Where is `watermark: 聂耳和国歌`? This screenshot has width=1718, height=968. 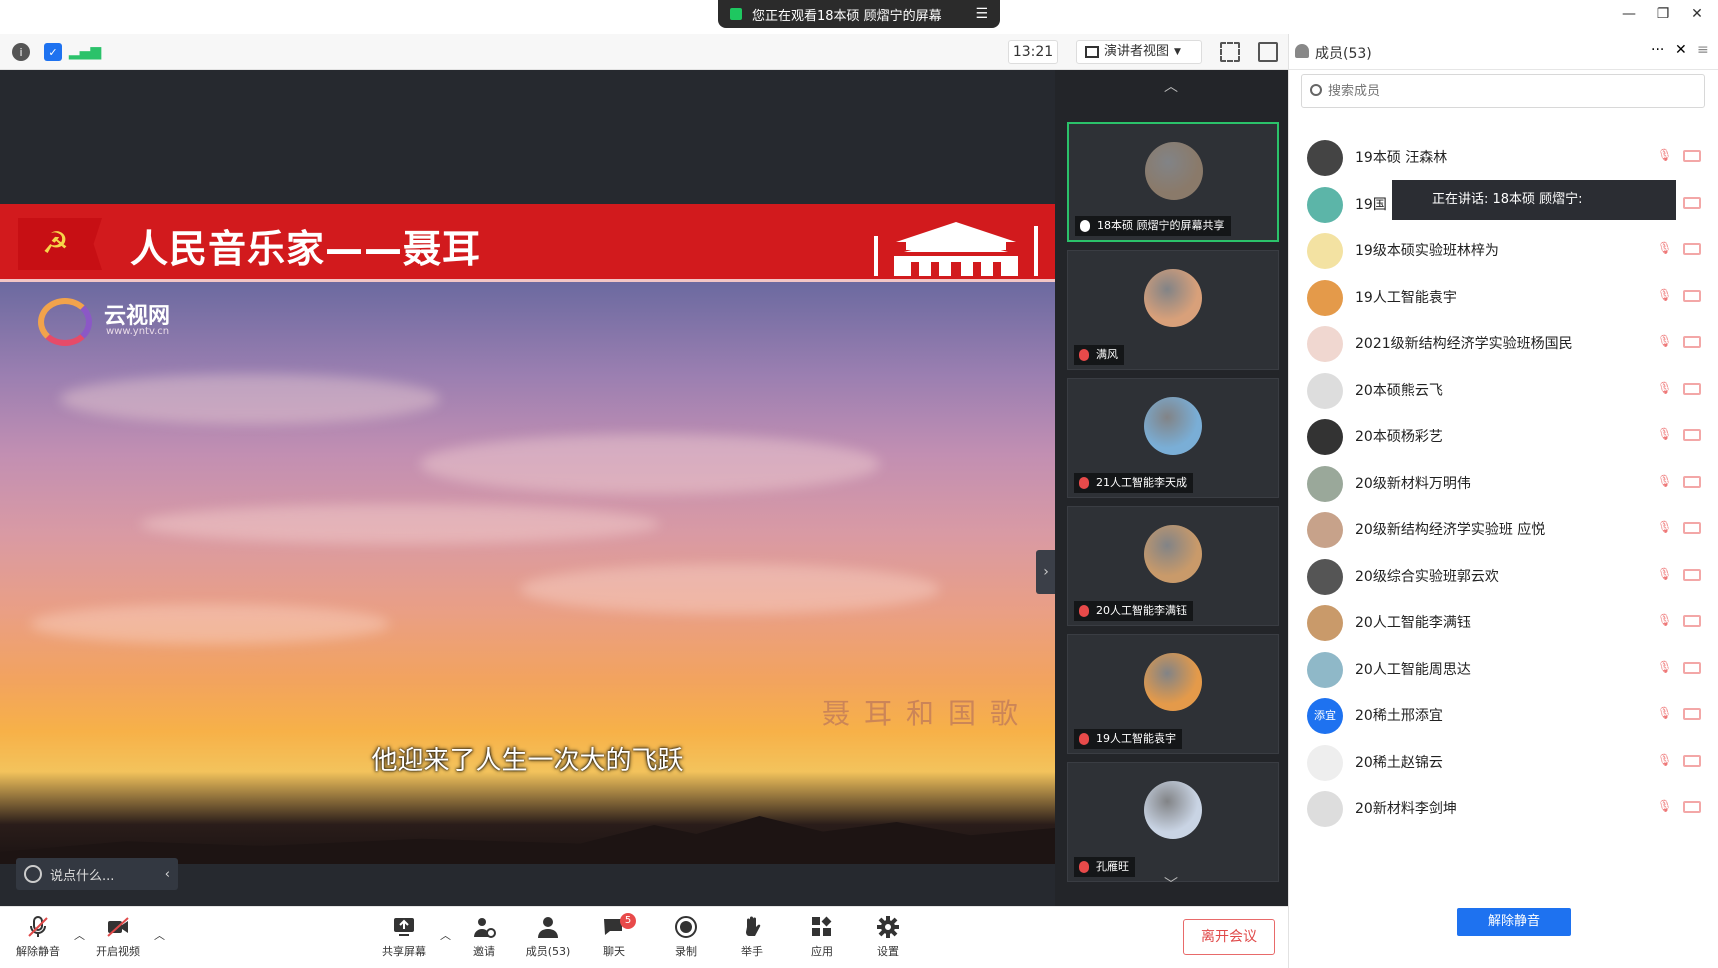 watermark: 聂耳和国歌 is located at coordinates (927, 713).